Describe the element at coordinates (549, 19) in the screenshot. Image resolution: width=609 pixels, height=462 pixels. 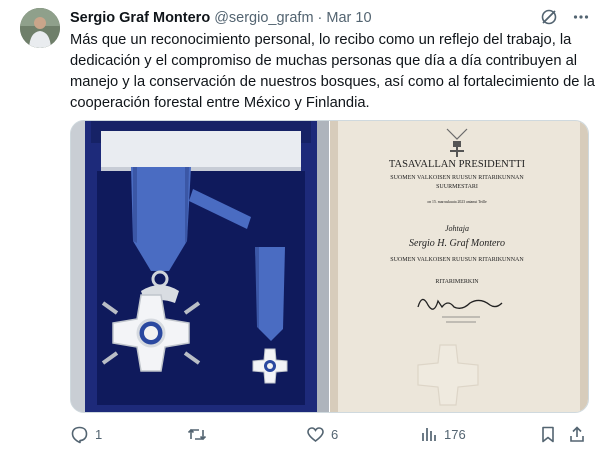
I see `grok-icon` at that location.